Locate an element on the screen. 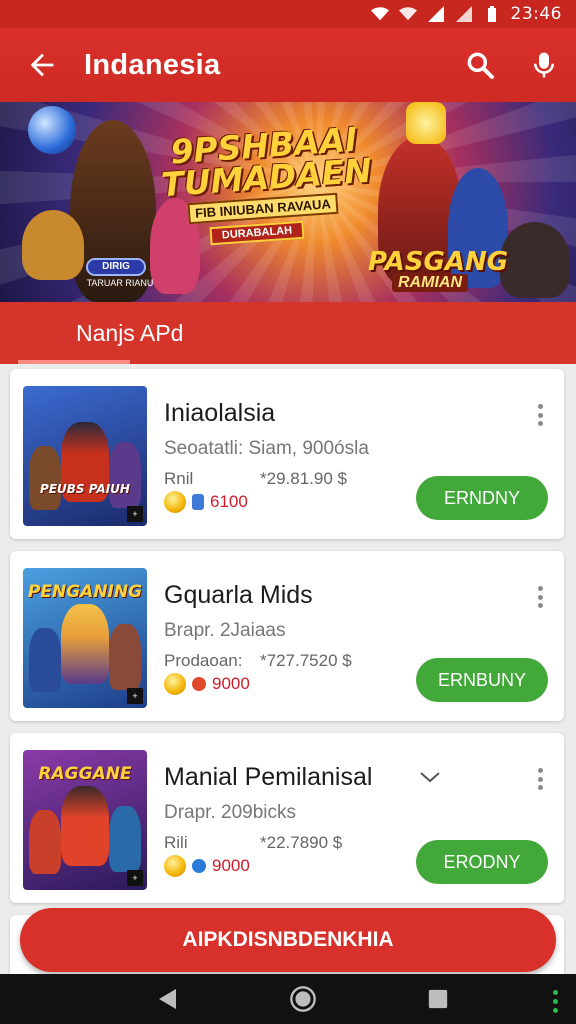 The width and height of the screenshot is (576, 1024). app-price-row: Prodaoan: *727.7520 $ is located at coordinates (258, 661).